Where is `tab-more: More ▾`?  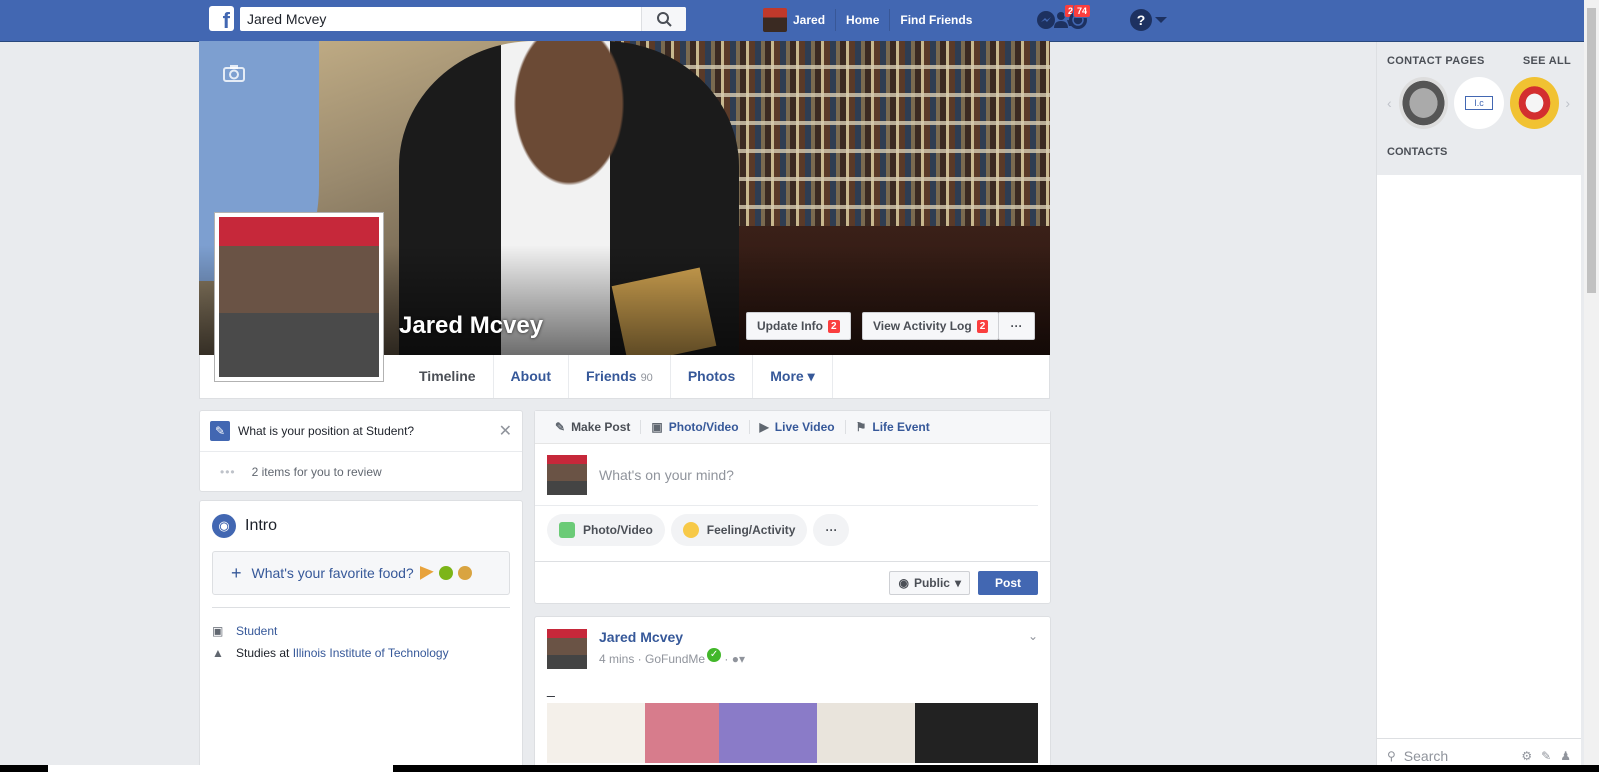 tab-more: More ▾ is located at coordinates (793, 376).